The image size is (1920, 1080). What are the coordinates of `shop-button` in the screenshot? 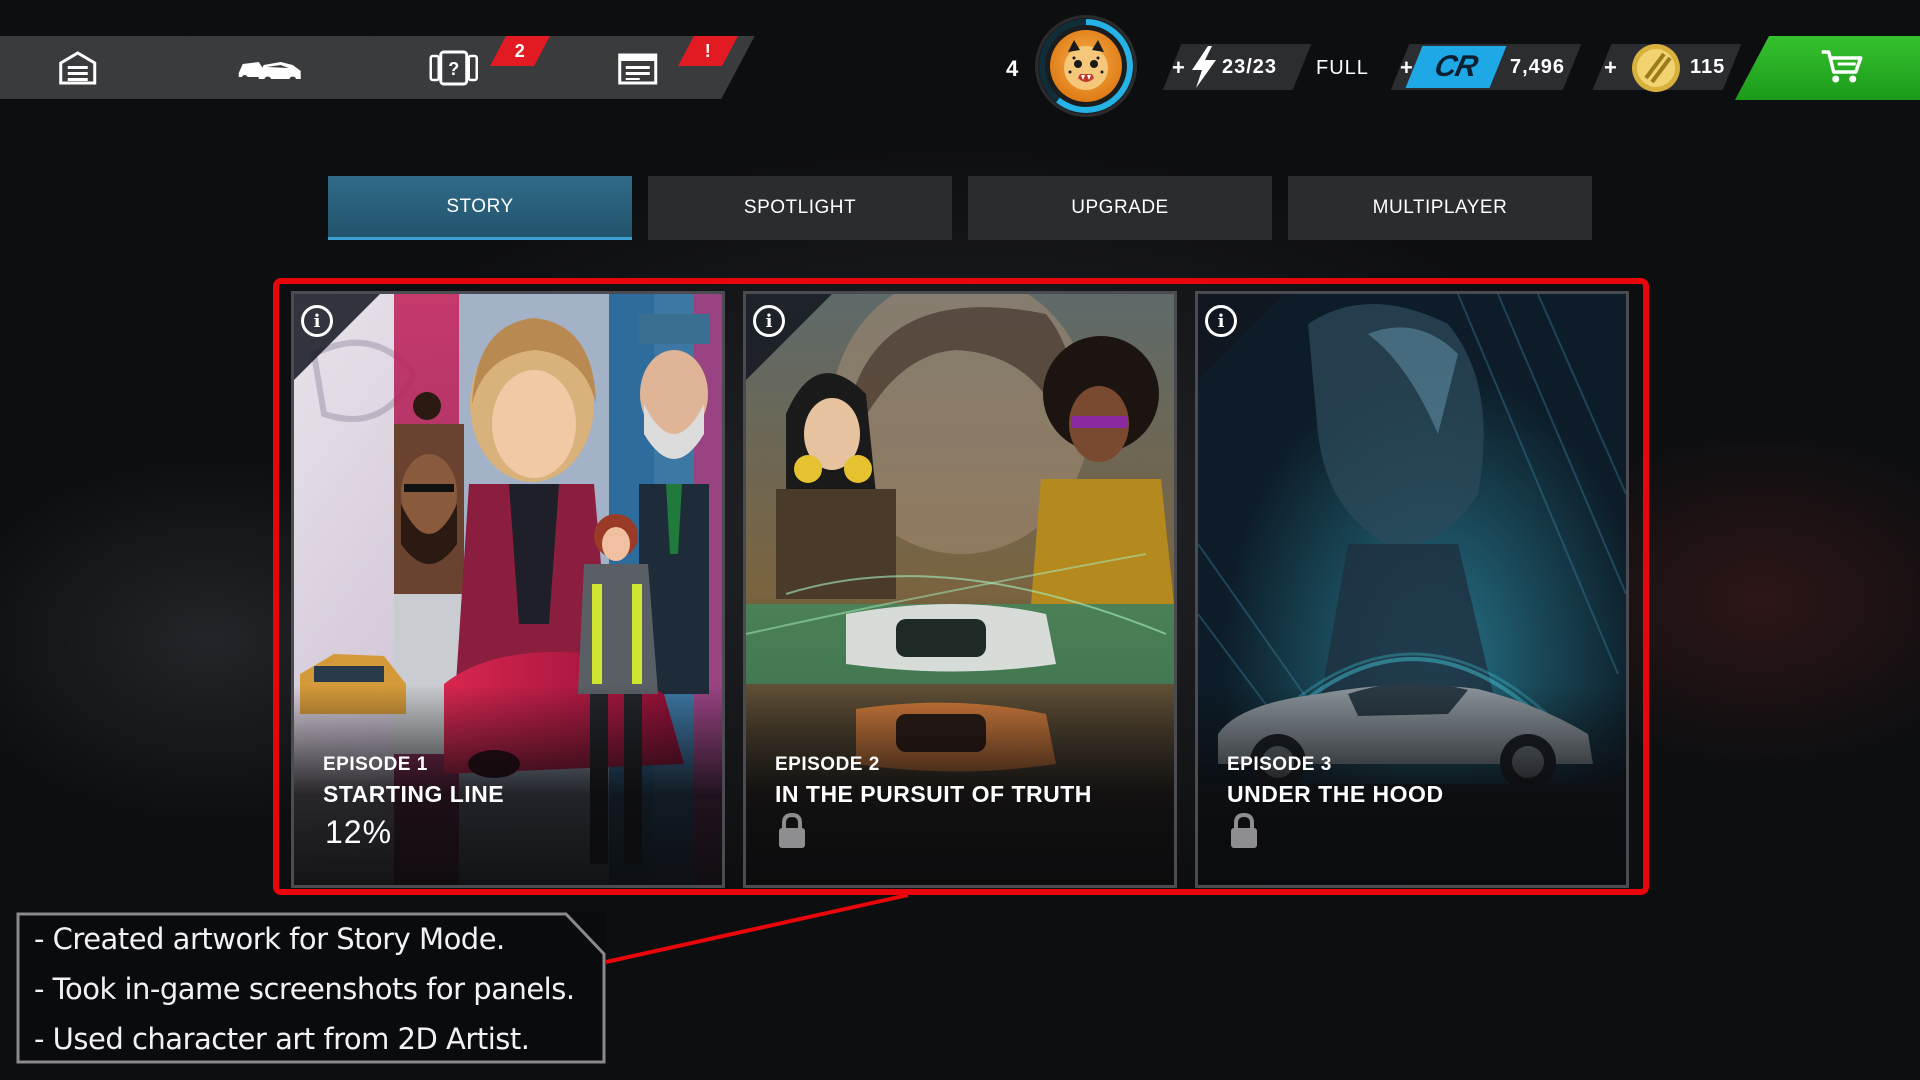 It's located at (1827, 68).